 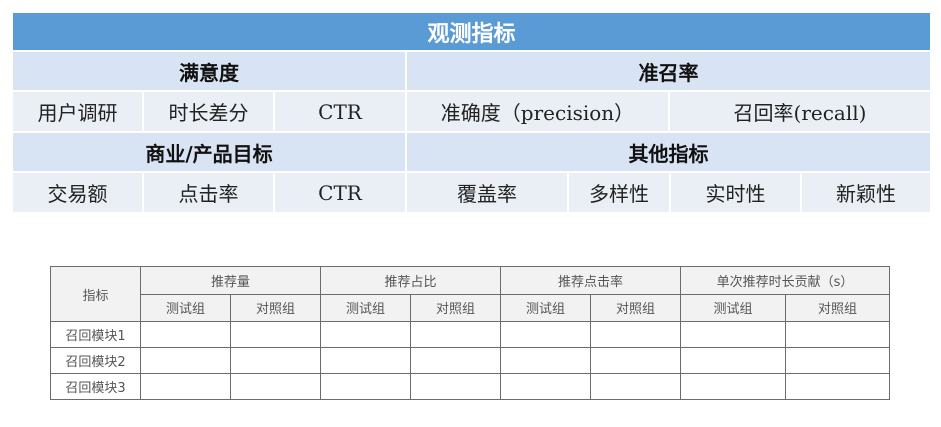 What do you see at coordinates (537, 111) in the screenshot?
I see `metric-precision: 准确度（precision）` at bounding box center [537, 111].